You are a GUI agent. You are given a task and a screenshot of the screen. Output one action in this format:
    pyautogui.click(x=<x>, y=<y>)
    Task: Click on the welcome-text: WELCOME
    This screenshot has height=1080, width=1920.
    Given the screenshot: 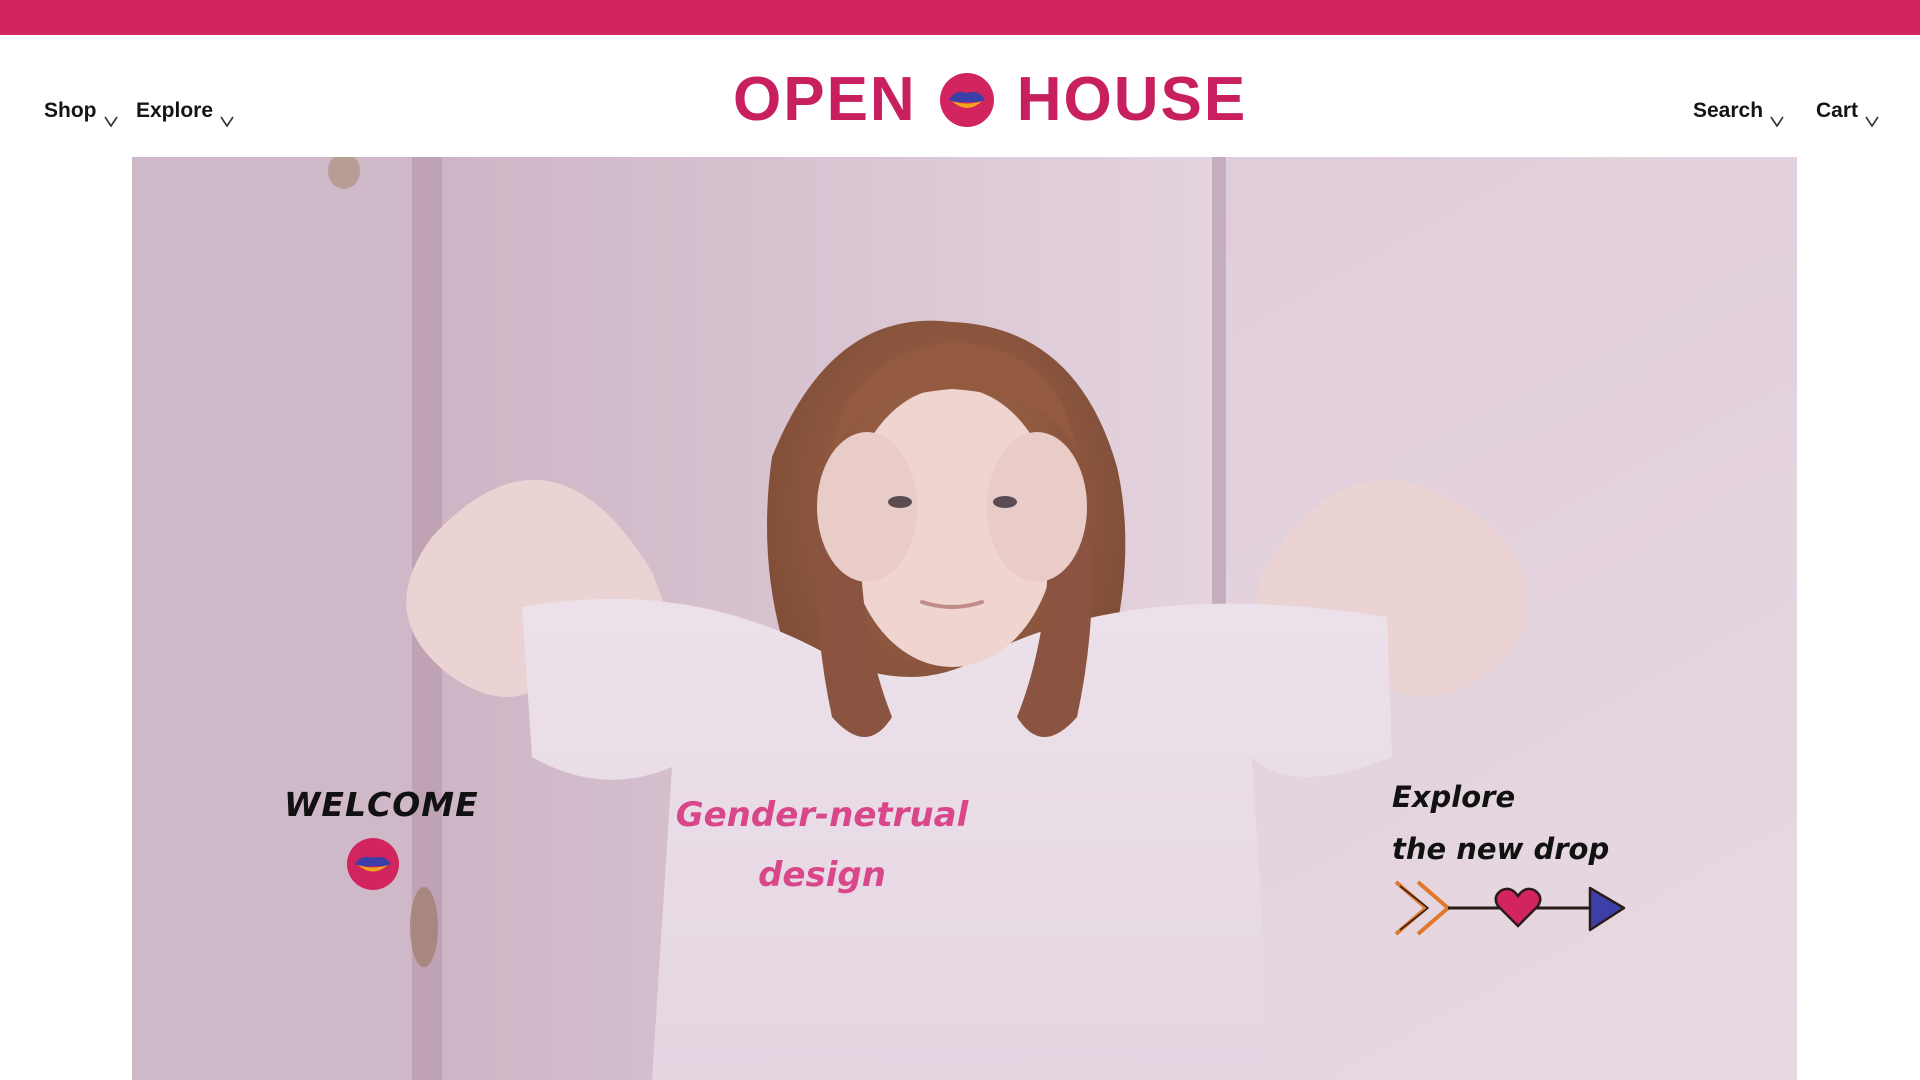 What is the action you would take?
    pyautogui.click(x=381, y=804)
    